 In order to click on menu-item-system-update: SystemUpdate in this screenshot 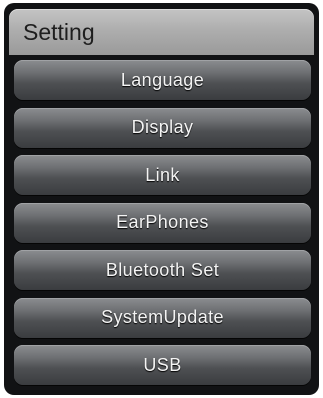, I will do `click(162, 317)`.